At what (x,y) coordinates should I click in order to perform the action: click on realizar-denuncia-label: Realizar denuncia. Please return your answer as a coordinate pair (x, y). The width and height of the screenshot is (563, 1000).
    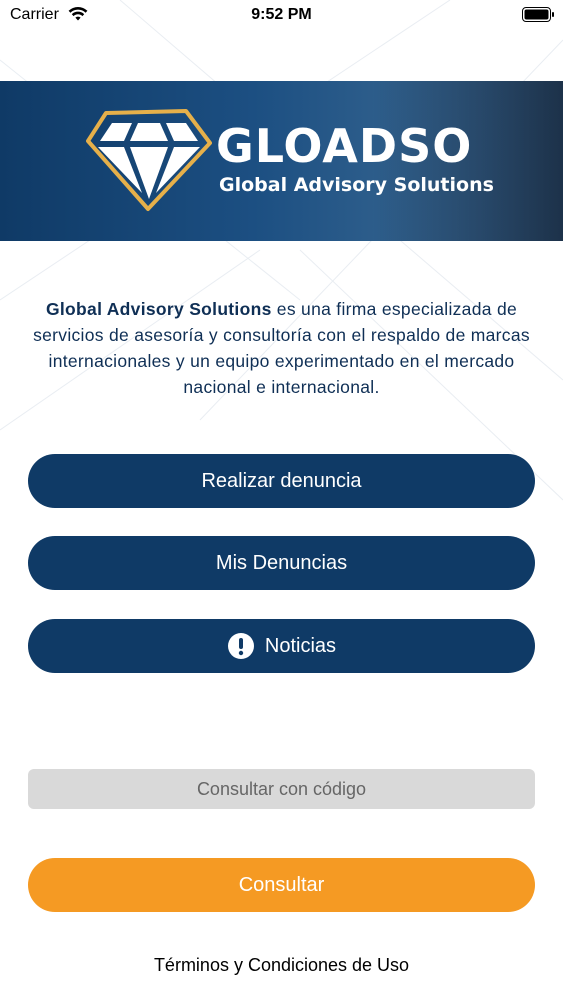
    Looking at the image, I should click on (281, 480).